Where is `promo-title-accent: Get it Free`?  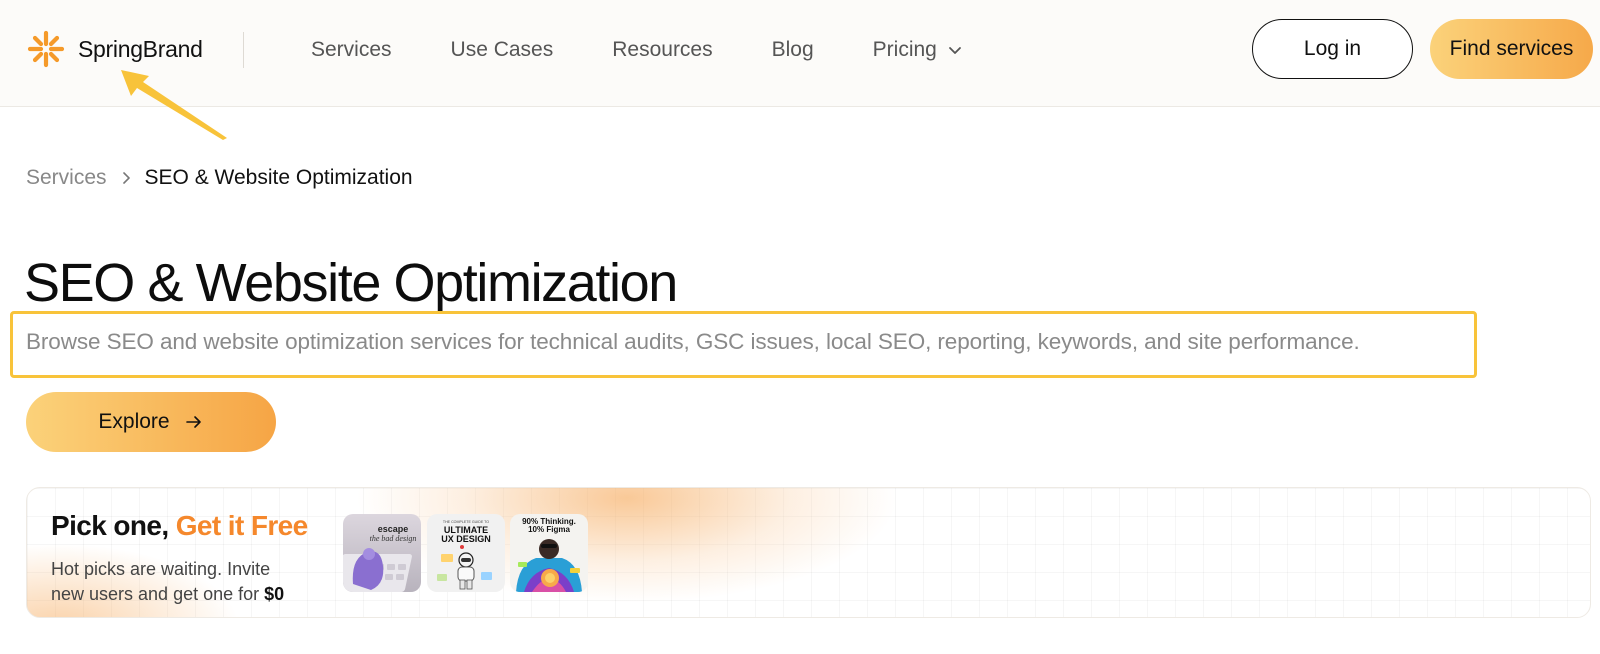 promo-title-accent: Get it Free is located at coordinates (241, 525).